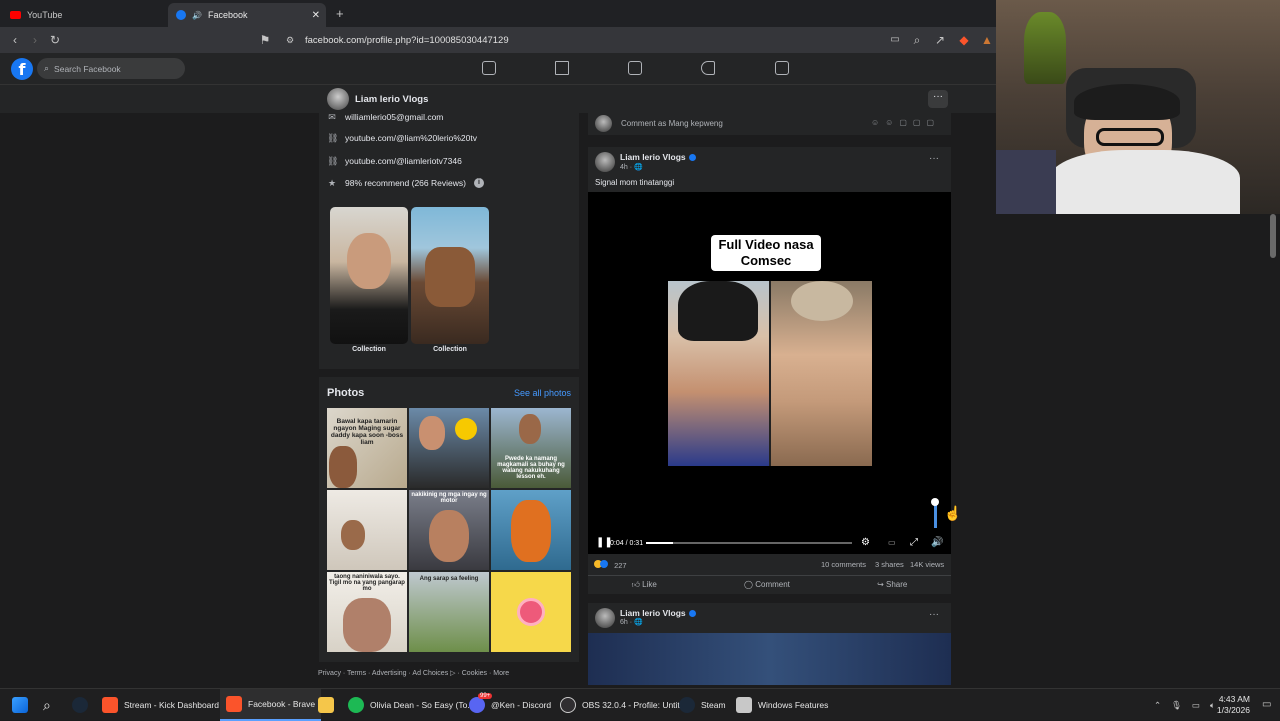 This screenshot has width=1280, height=721. Describe the element at coordinates (603, 565) in the screenshot. I see `reaction-icons` at that location.